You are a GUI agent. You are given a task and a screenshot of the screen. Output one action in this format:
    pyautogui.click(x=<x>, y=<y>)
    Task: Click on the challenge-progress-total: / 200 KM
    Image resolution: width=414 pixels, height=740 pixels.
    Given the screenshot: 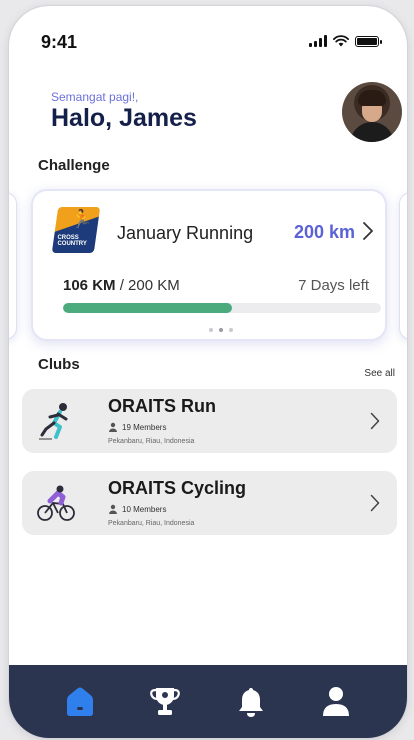 What is the action you would take?
    pyautogui.click(x=147, y=285)
    